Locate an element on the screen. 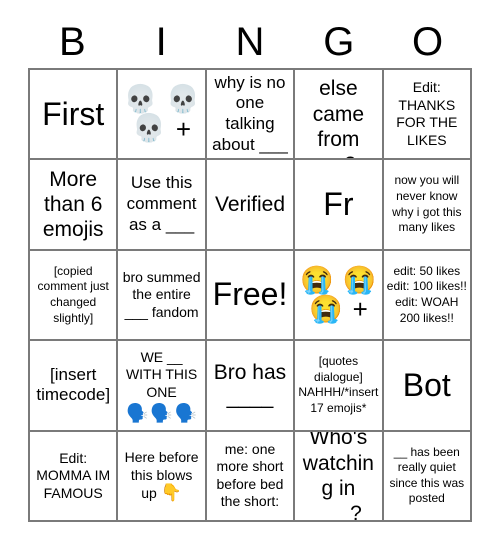 This screenshot has width=500, height=544. backhand-index-pointing-down-emoji: 👇 is located at coordinates (171, 493).